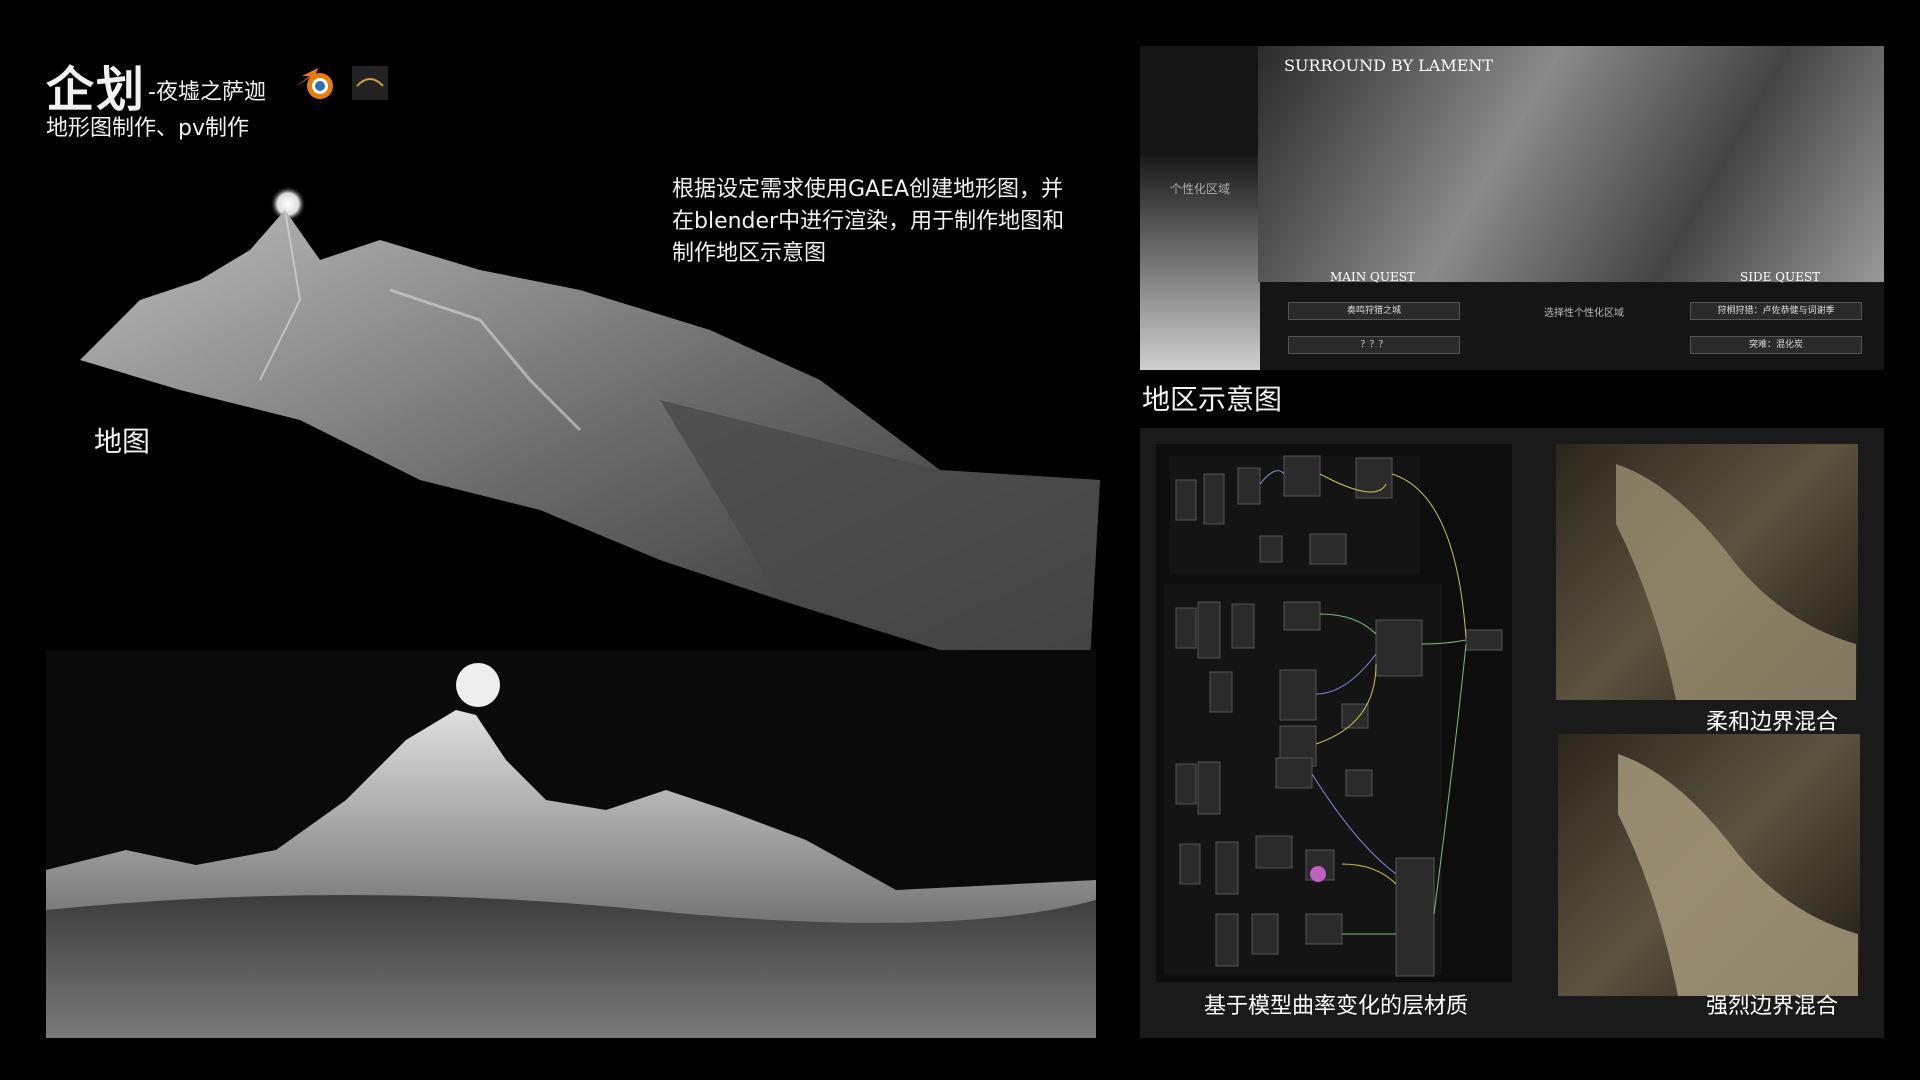 This screenshot has width=1920, height=1080. I want to click on gaea-logo-icon, so click(370, 83).